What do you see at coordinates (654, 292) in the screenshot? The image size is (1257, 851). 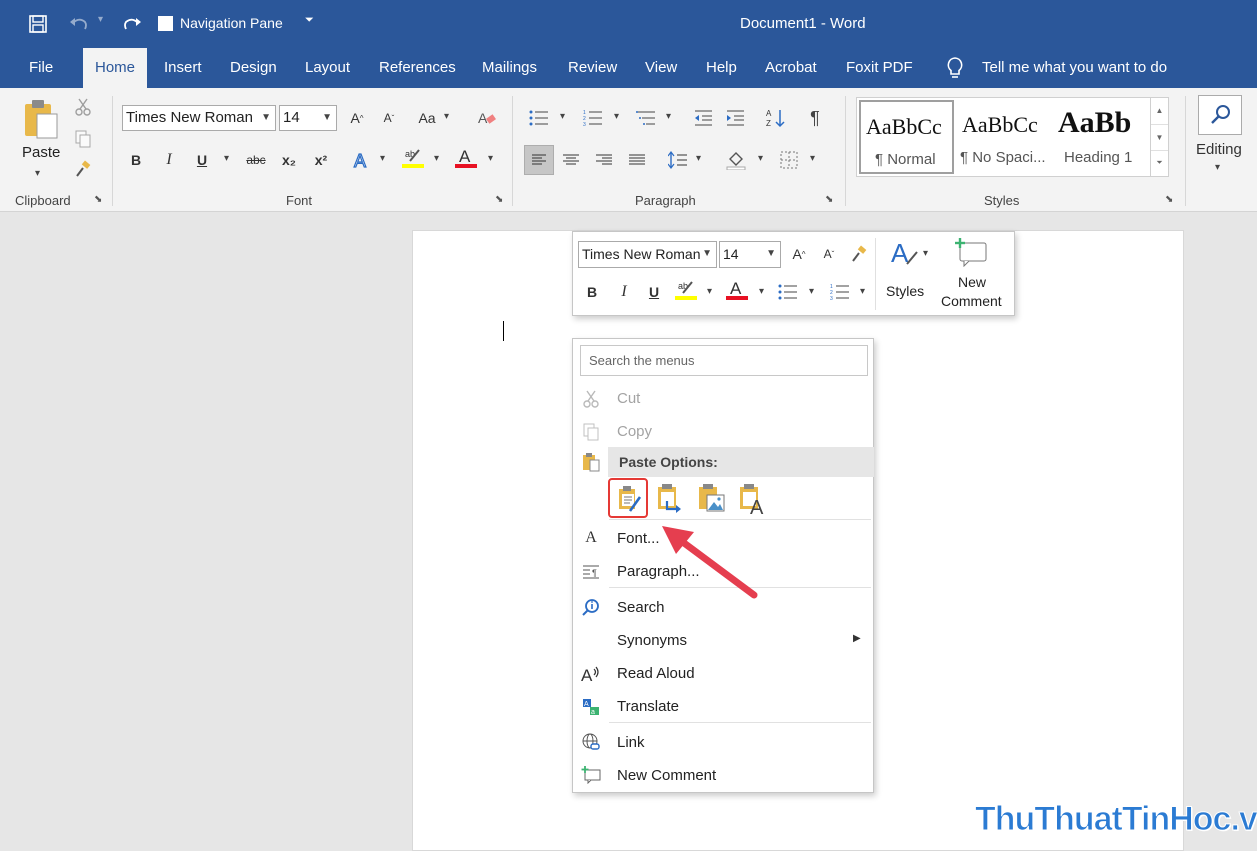 I see `mini-underline-button: U` at bounding box center [654, 292].